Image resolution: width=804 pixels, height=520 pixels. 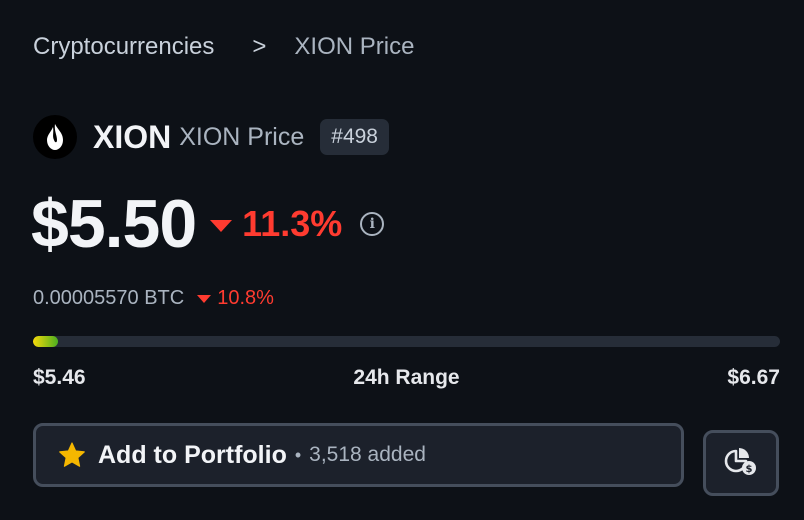 What do you see at coordinates (55, 137) in the screenshot?
I see `xion-logo-icon` at bounding box center [55, 137].